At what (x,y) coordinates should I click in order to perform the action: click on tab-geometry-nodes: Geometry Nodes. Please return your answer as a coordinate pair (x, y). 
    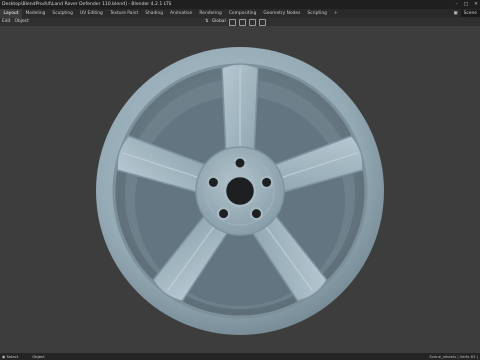
    Looking at the image, I should click on (282, 13).